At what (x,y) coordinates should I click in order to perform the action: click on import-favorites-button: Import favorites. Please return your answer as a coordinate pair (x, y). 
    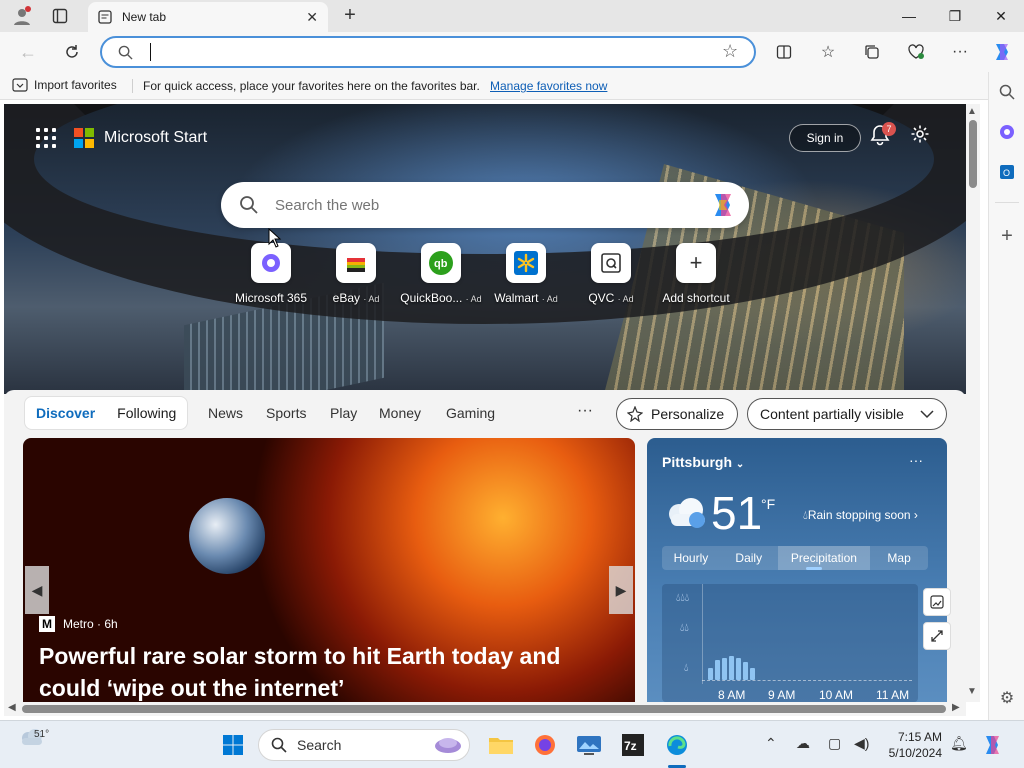
    Looking at the image, I should click on (64, 85).